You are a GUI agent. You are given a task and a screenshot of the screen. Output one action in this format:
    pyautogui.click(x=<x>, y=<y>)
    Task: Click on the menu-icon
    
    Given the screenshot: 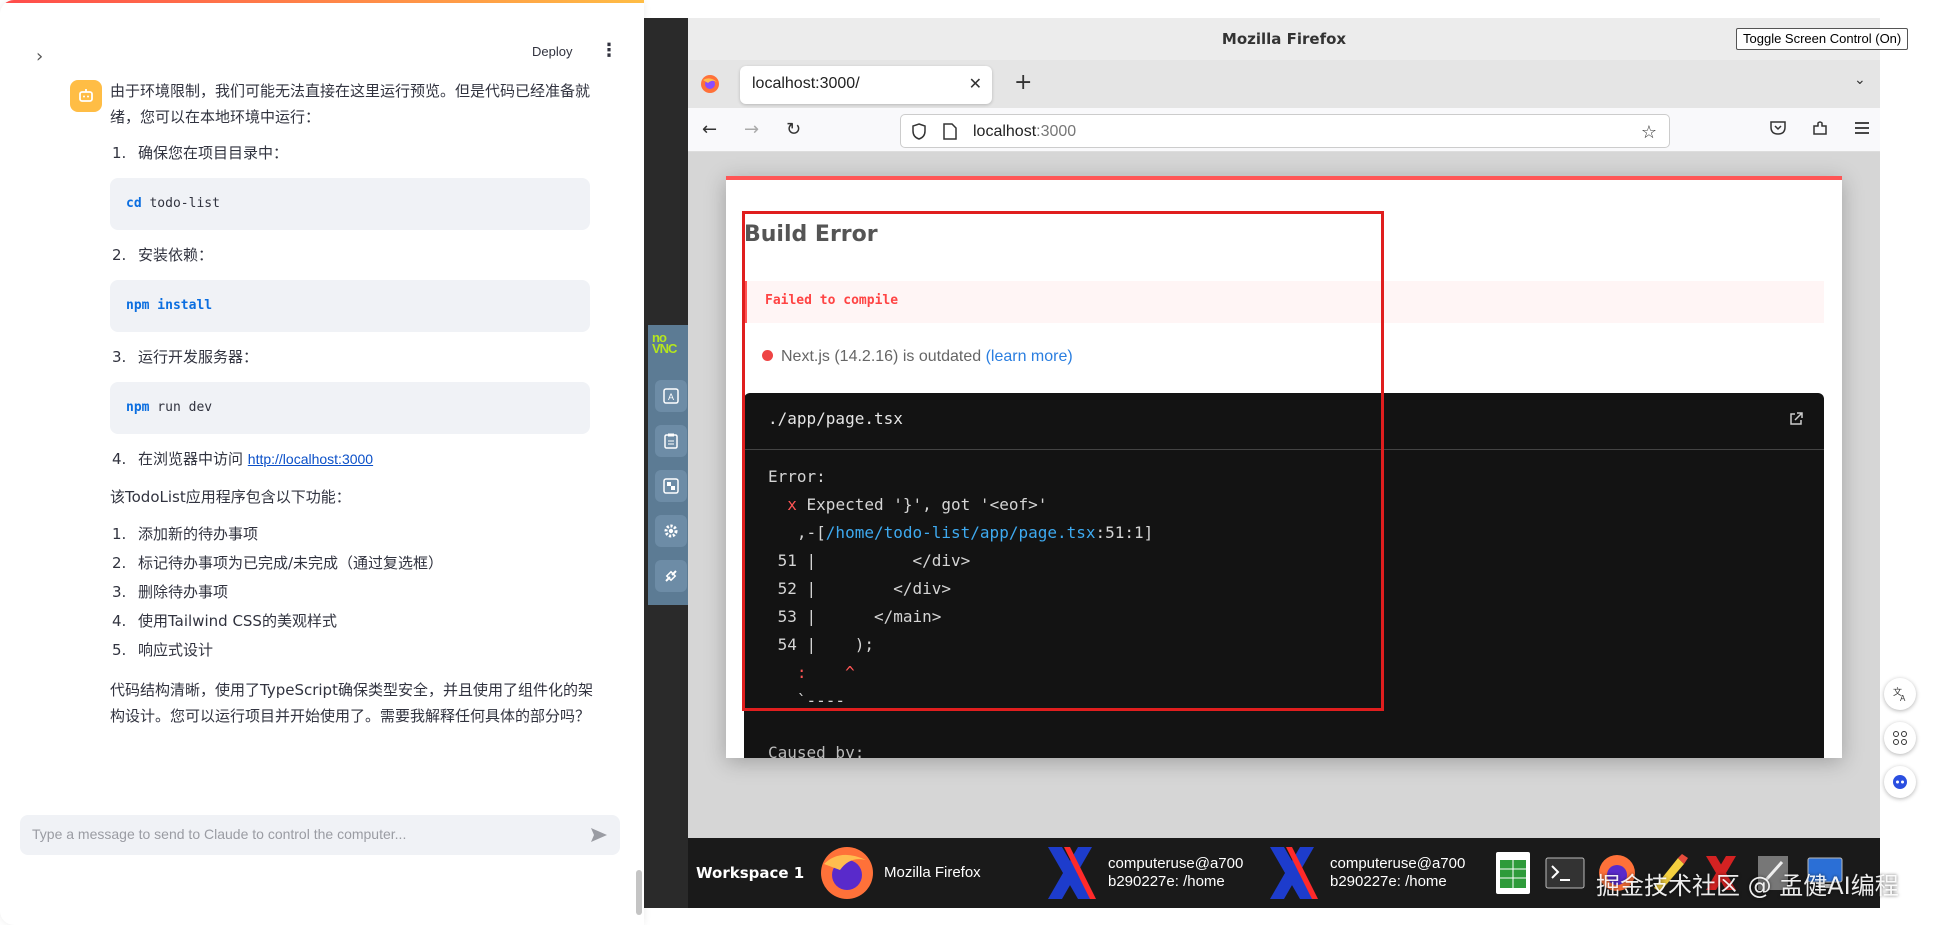 What is the action you would take?
    pyautogui.click(x=1862, y=128)
    